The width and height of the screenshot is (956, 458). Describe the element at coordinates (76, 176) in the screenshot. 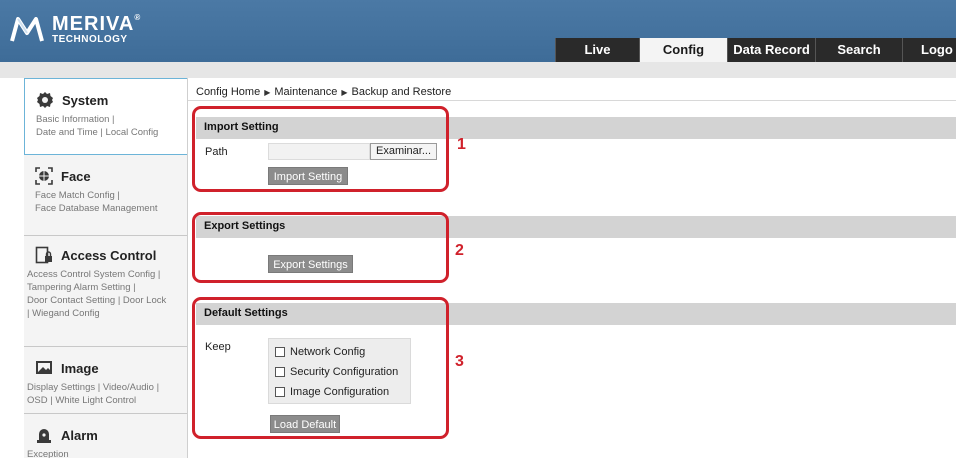

I see `sidebar-title-face: Face` at that location.